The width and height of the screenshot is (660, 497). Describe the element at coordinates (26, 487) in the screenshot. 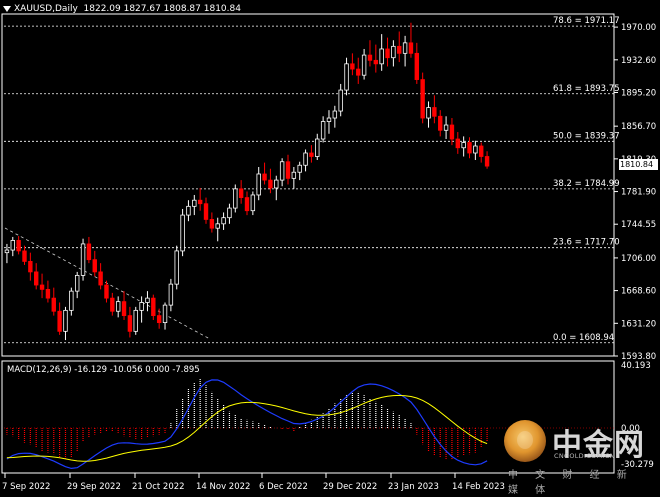

I see `date-tick-label: 7 Sep 2022` at that location.